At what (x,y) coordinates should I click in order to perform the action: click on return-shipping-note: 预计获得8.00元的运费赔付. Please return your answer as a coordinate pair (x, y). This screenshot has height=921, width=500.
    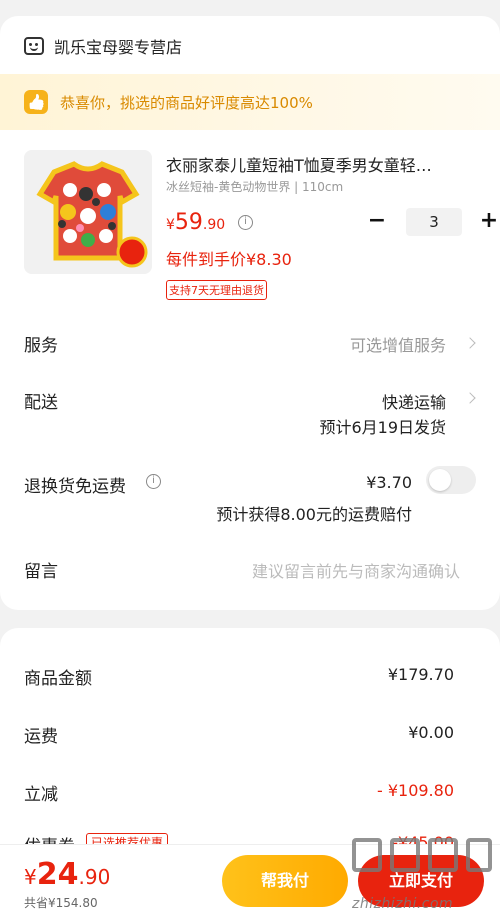
    Looking at the image, I should click on (314, 514).